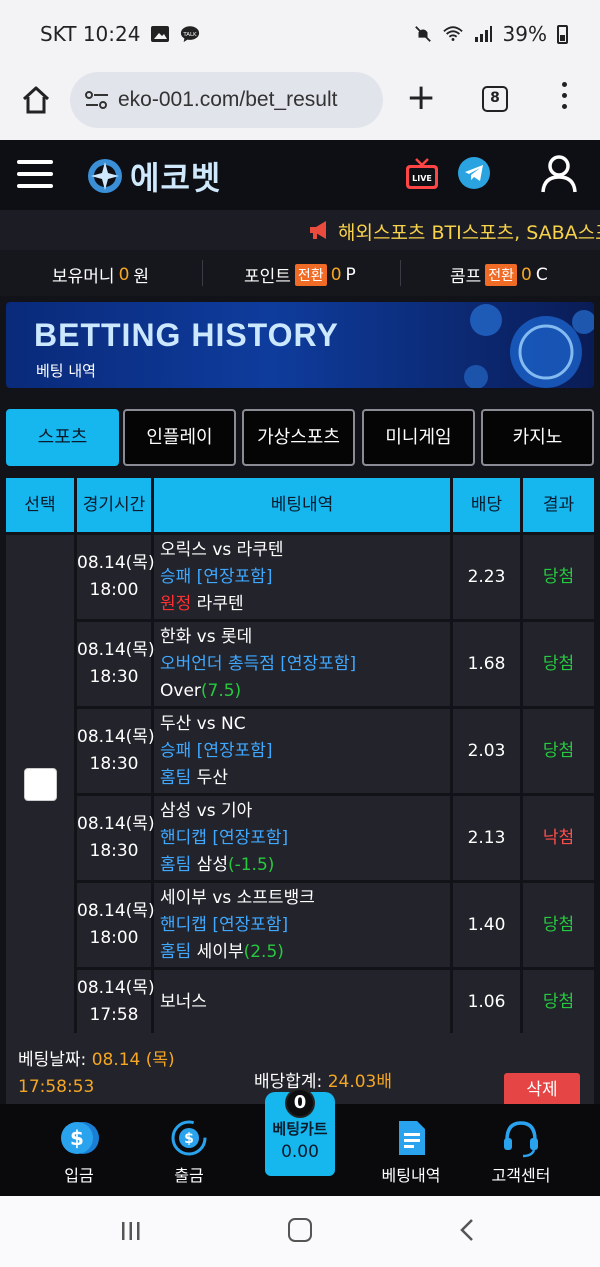 This screenshot has height=1267, width=600. Describe the element at coordinates (267, 277) in the screenshot. I see `point-label: 포인트` at that location.